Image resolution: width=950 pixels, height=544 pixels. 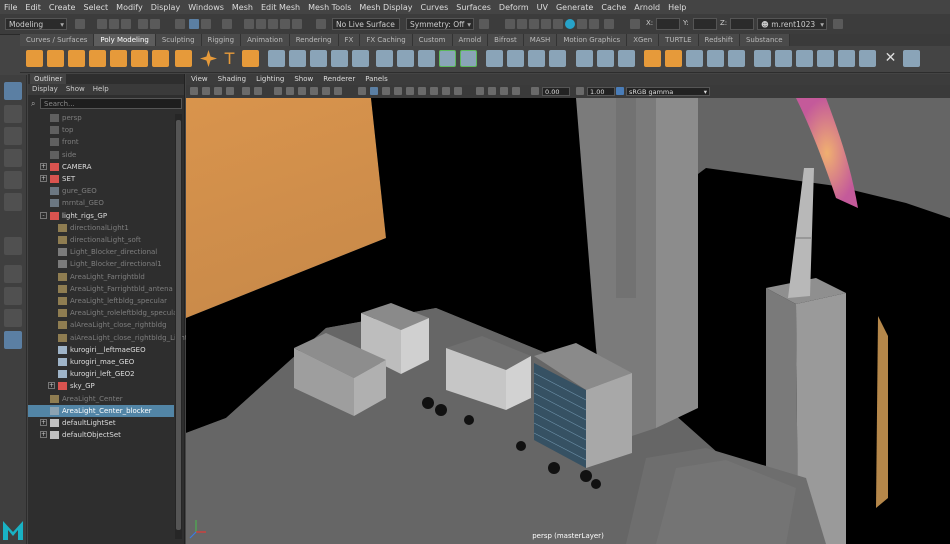 I want to click on z-field, so click(x=742, y=24).